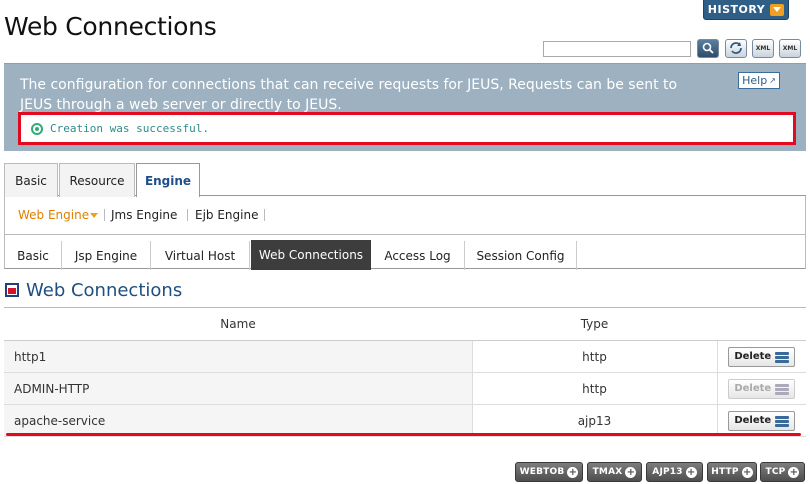 Image resolution: width=810 pixels, height=484 pixels. I want to click on history-label: HISTORY, so click(736, 9).